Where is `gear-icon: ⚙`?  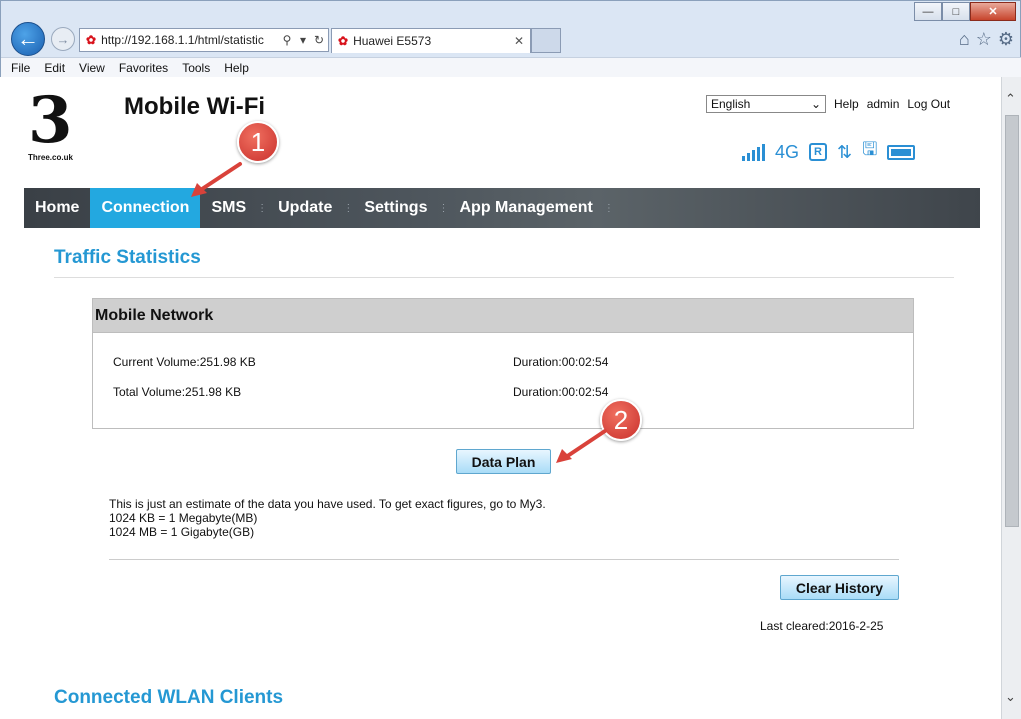 gear-icon: ⚙ is located at coordinates (1006, 39).